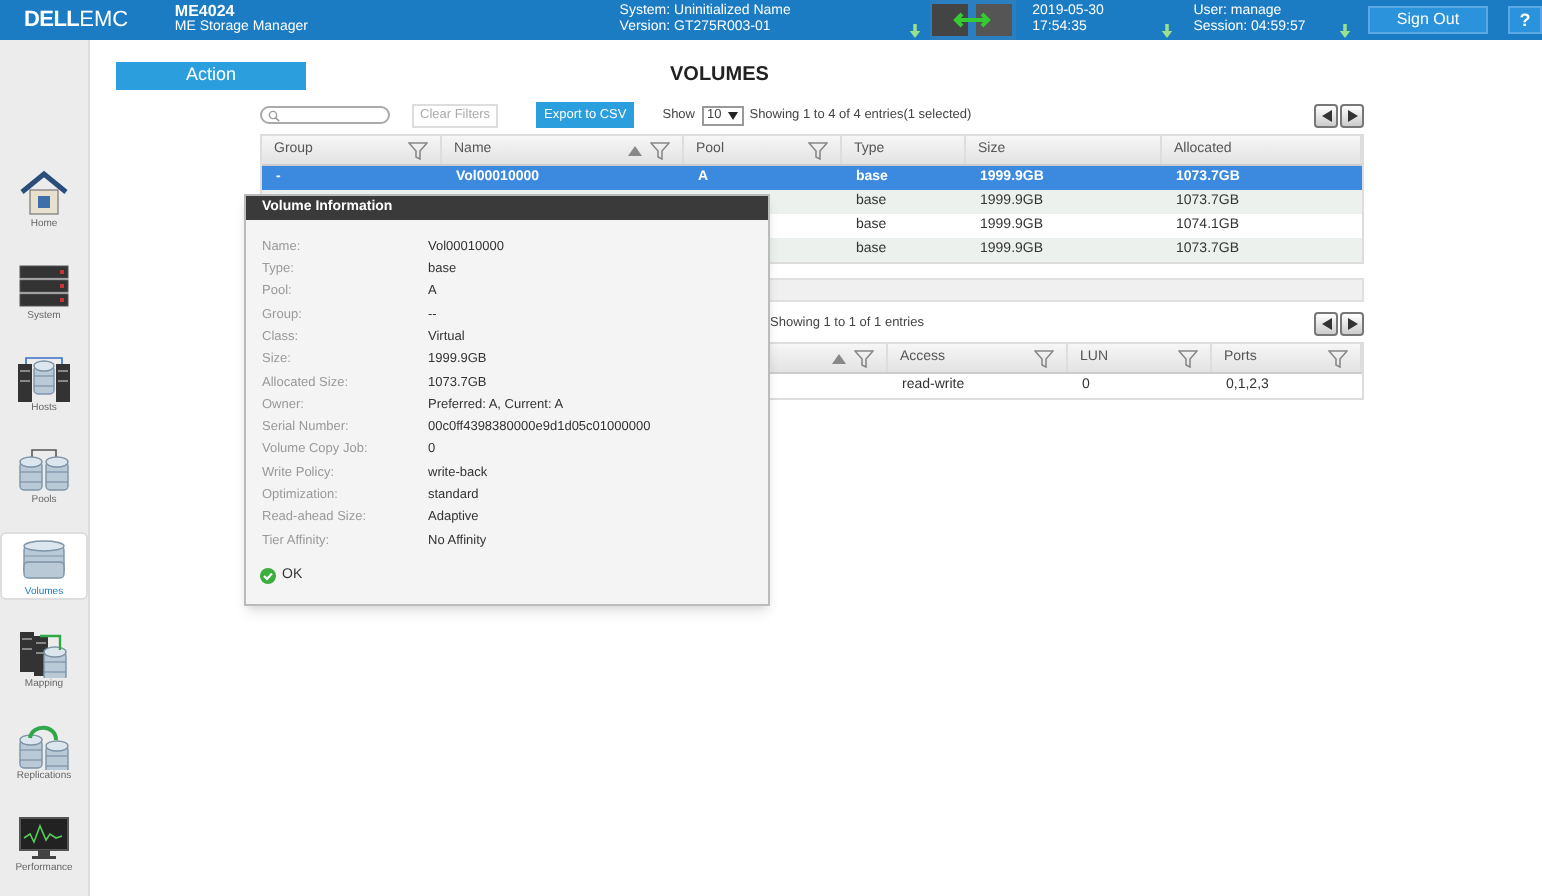  What do you see at coordinates (44, 192) in the screenshot?
I see `house-icon` at bounding box center [44, 192].